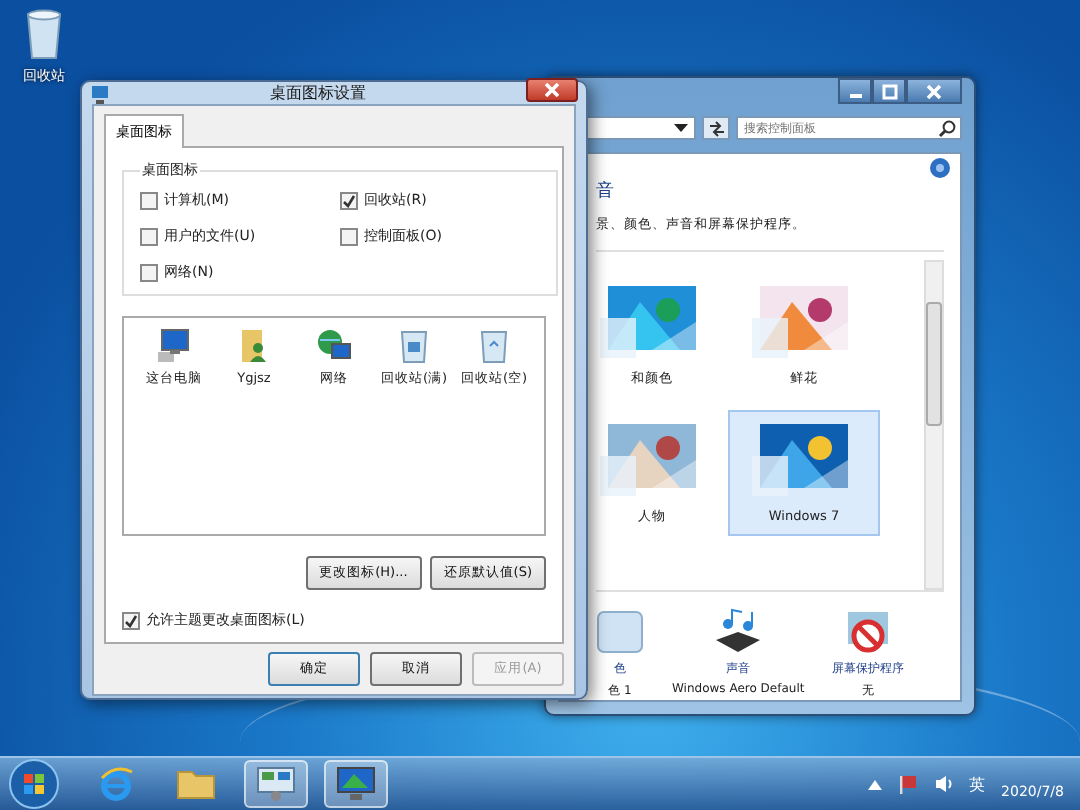 The image size is (1080, 810). What do you see at coordinates (907, 784) in the screenshot?
I see `flag-icon` at bounding box center [907, 784].